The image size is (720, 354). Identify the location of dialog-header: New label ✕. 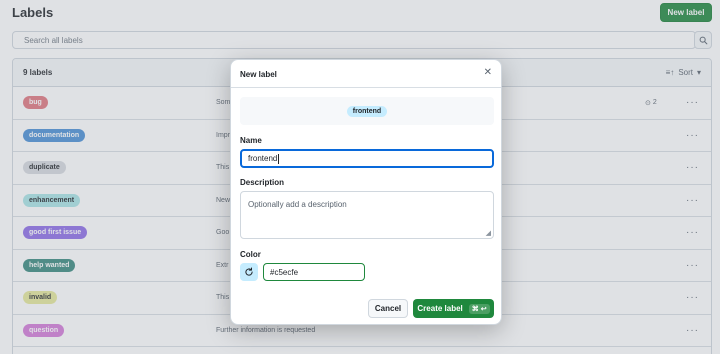
(366, 74).